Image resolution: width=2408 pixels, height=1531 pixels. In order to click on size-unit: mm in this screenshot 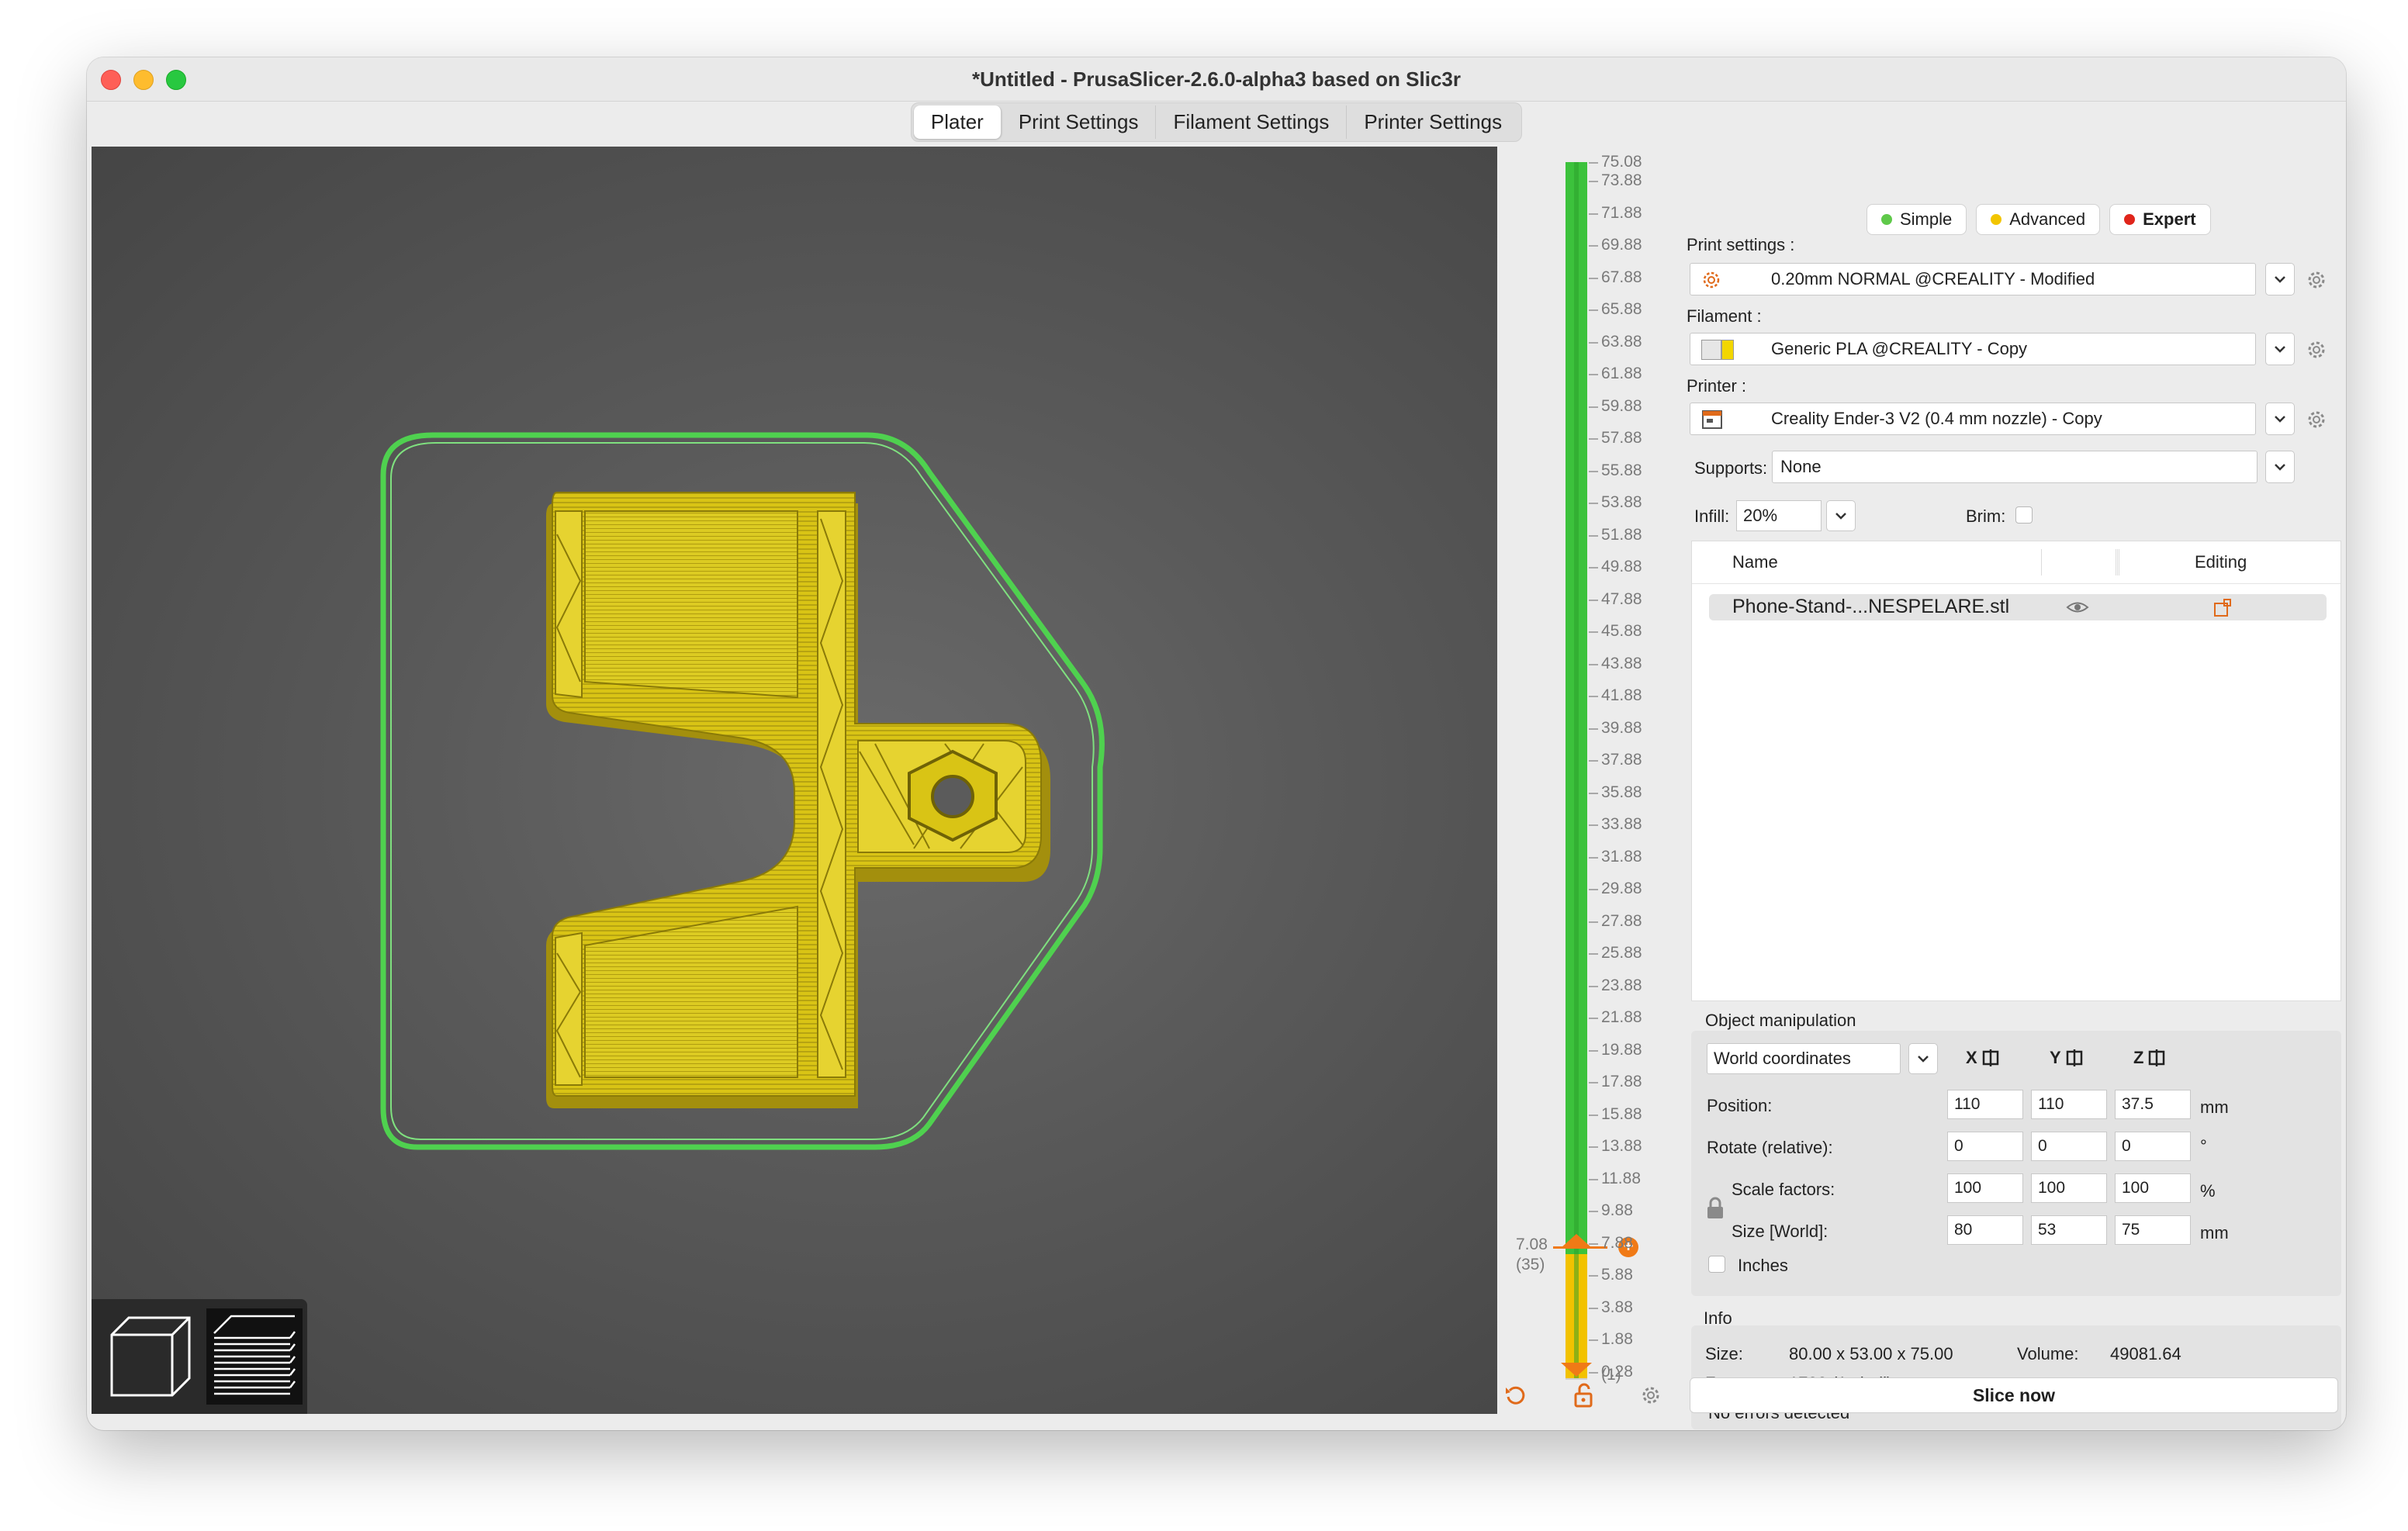, I will do `click(2214, 1232)`.